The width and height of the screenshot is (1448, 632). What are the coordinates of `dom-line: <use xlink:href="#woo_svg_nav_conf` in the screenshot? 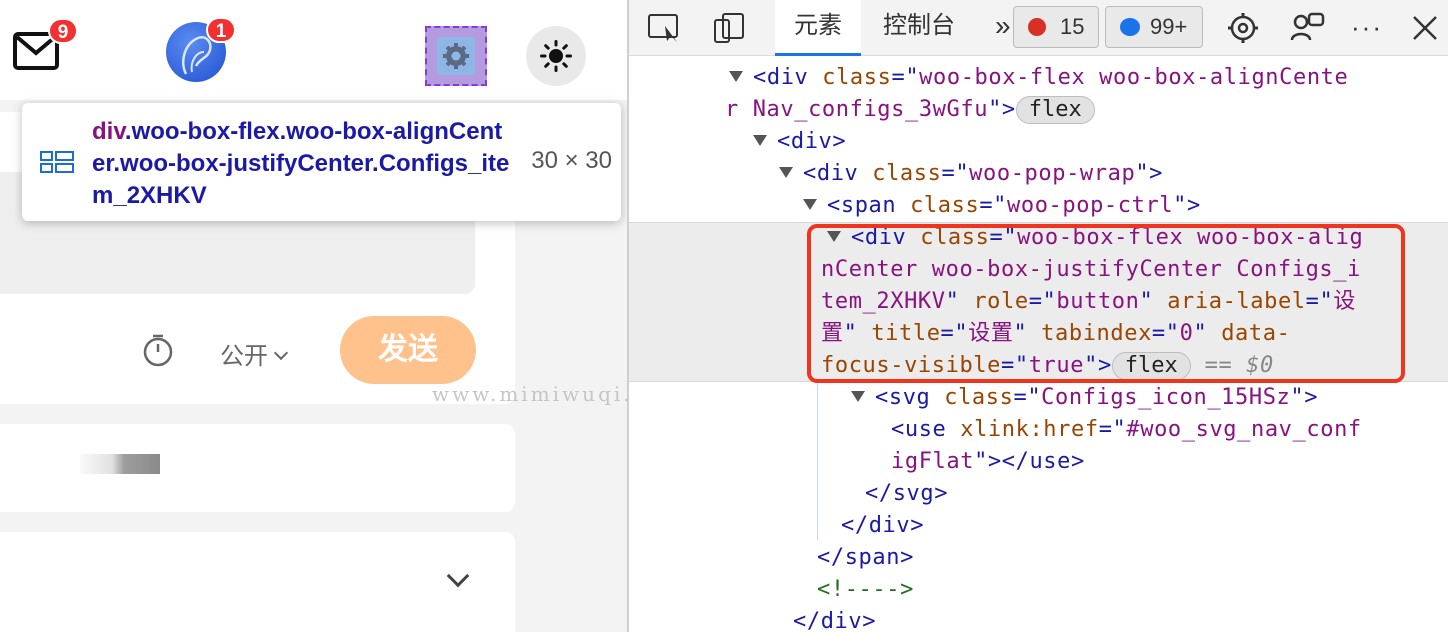 It's located at (1126, 430).